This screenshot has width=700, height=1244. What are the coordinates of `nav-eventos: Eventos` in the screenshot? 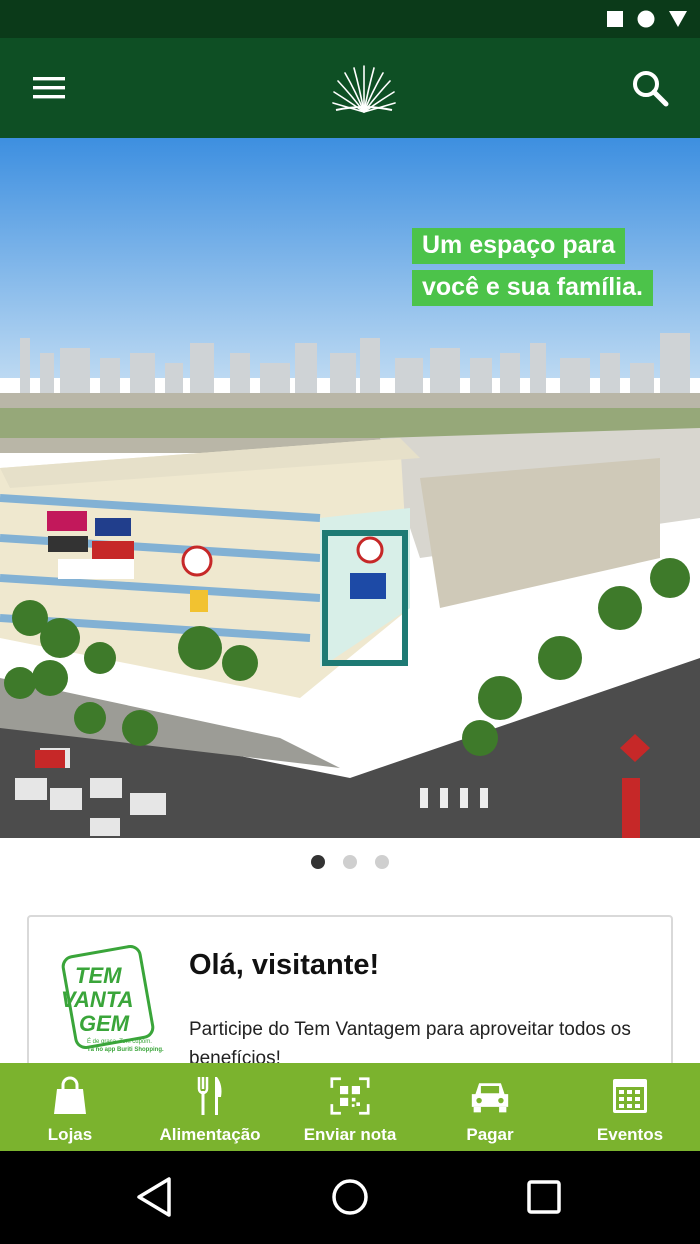 It's located at (630, 1107).